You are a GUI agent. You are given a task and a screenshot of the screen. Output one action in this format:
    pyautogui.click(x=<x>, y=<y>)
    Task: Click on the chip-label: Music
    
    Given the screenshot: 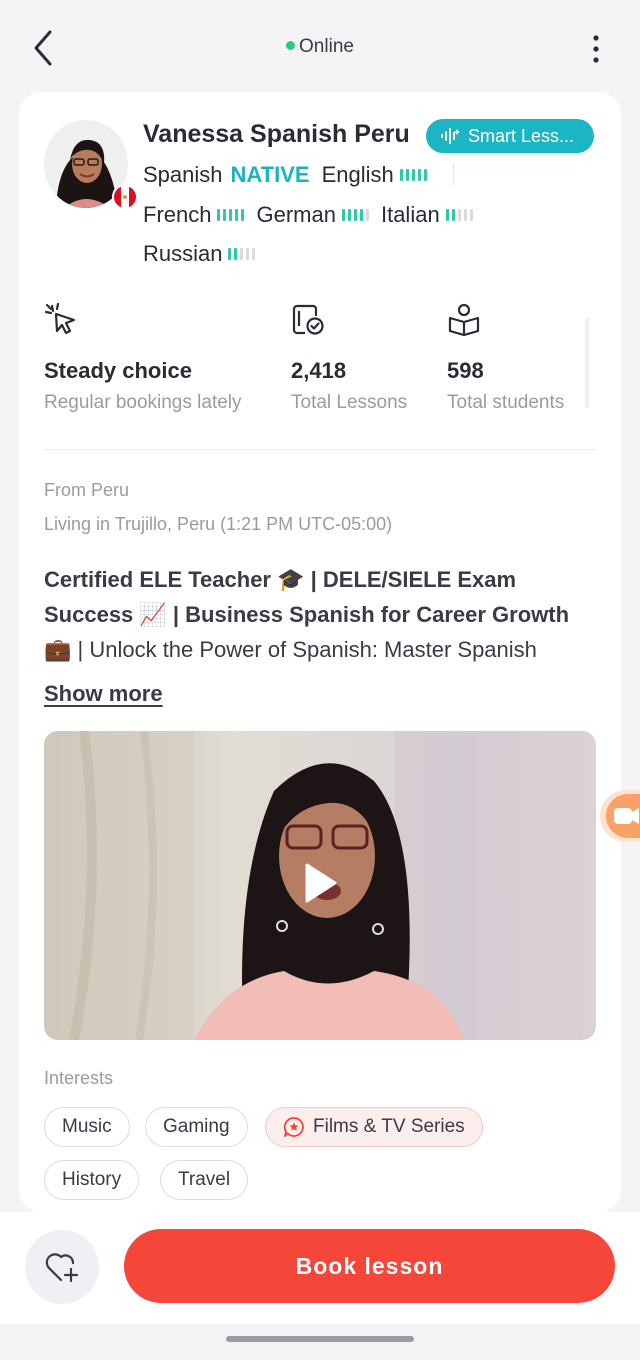 What is the action you would take?
    pyautogui.click(x=87, y=1126)
    